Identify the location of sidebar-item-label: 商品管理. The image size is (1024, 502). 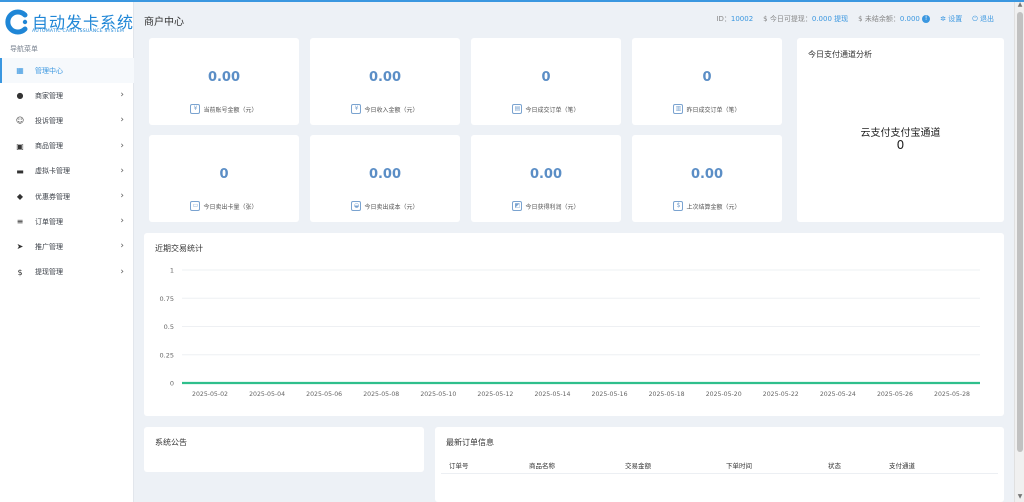
(49, 146).